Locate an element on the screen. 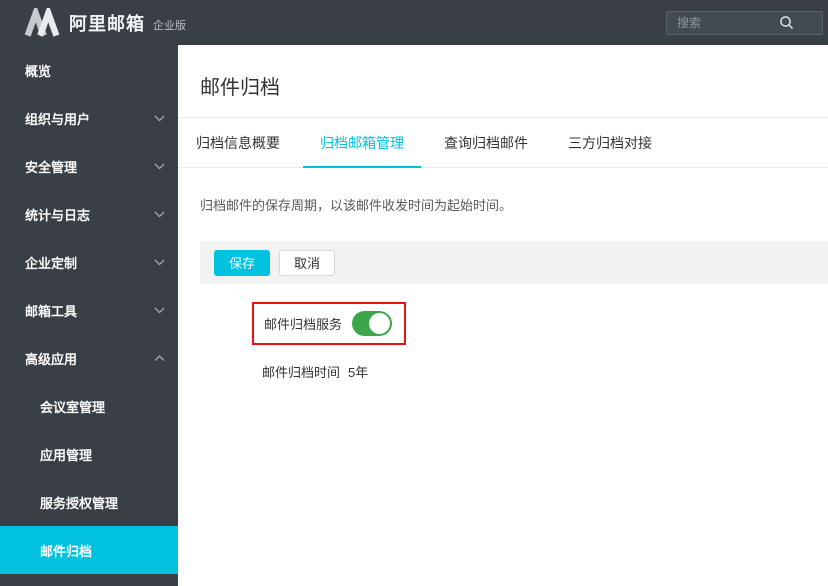  tab-archive-overview: 归档信息概要 is located at coordinates (238, 142).